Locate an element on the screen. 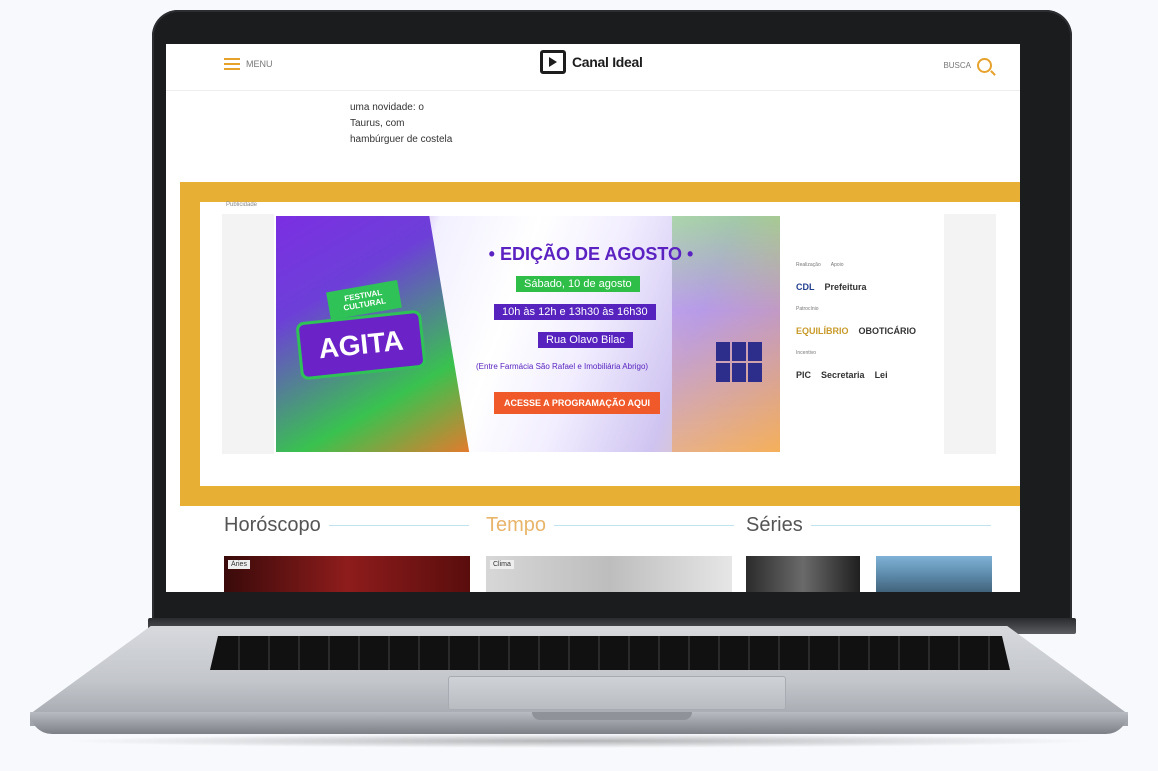 The width and height of the screenshot is (1158, 771). menu-button: MENU is located at coordinates (248, 64).